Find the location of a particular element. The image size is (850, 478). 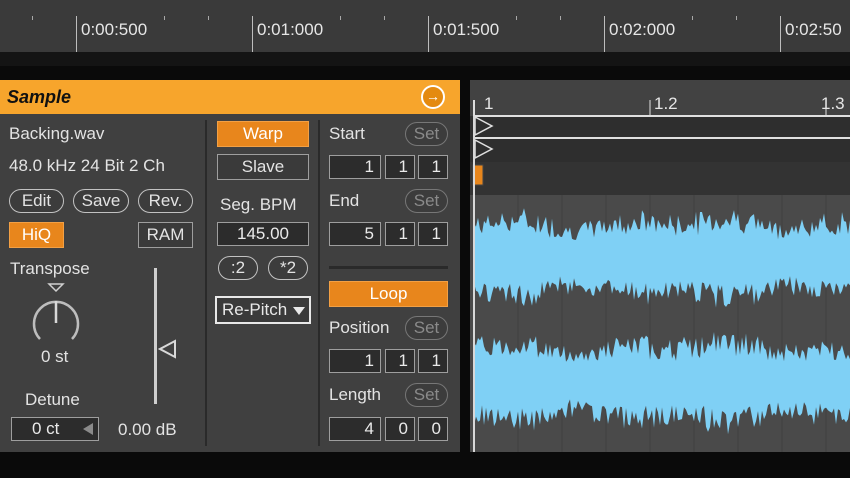

position-set-button: Set is located at coordinates (426, 328).